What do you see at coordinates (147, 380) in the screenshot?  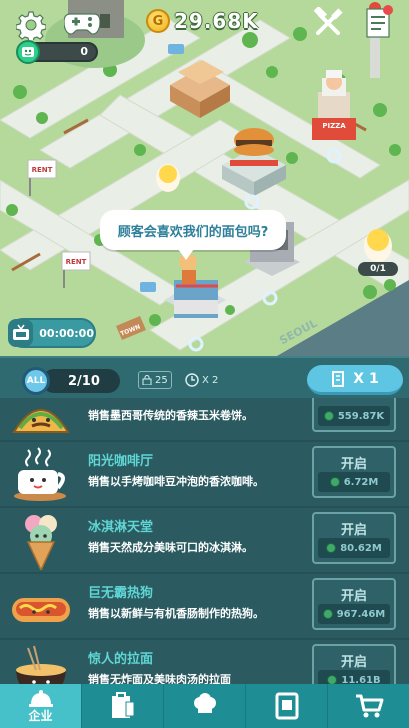 I see `lock-icon` at bounding box center [147, 380].